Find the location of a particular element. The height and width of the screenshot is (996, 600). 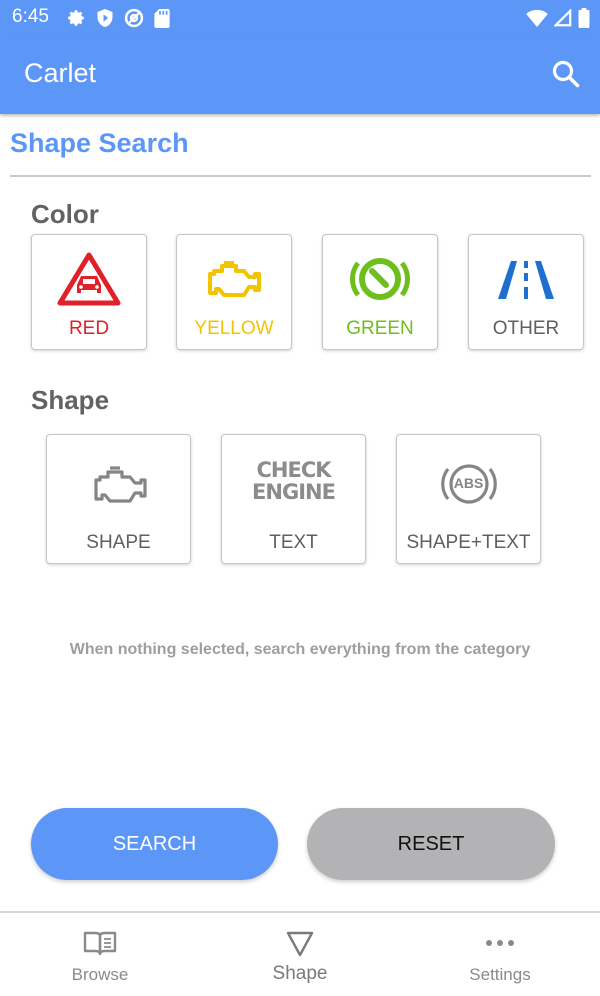

title-divider is located at coordinates (300, 176).